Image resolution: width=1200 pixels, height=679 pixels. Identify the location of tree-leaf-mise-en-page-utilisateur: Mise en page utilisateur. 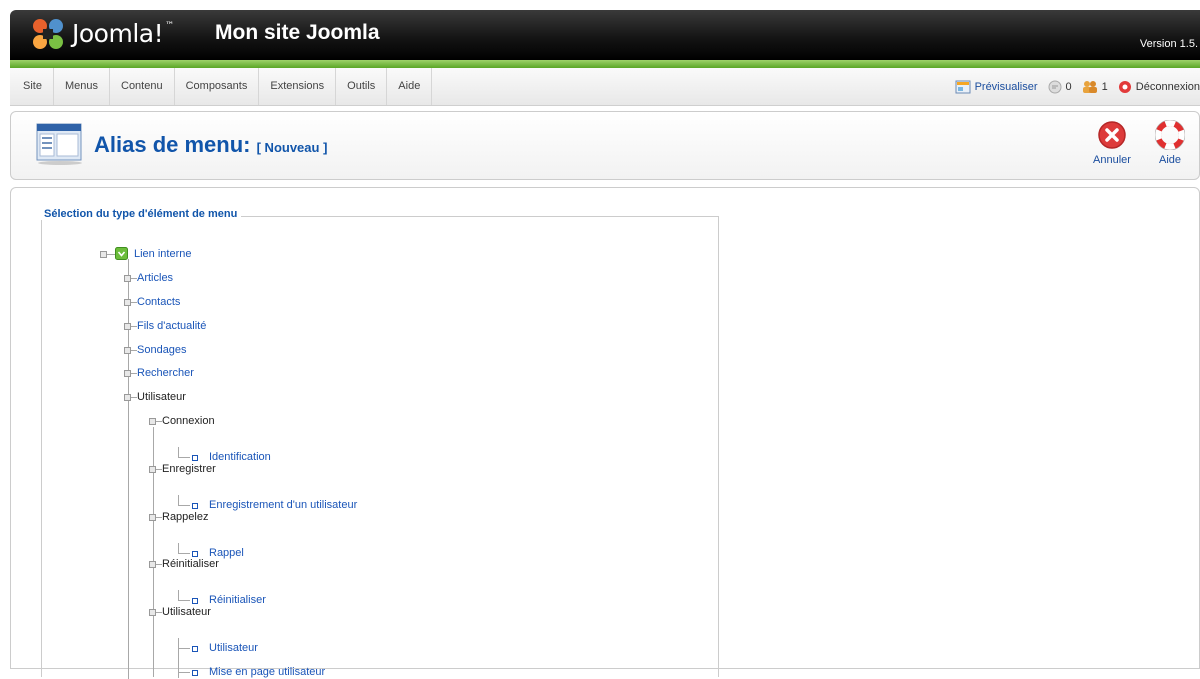
(267, 672).